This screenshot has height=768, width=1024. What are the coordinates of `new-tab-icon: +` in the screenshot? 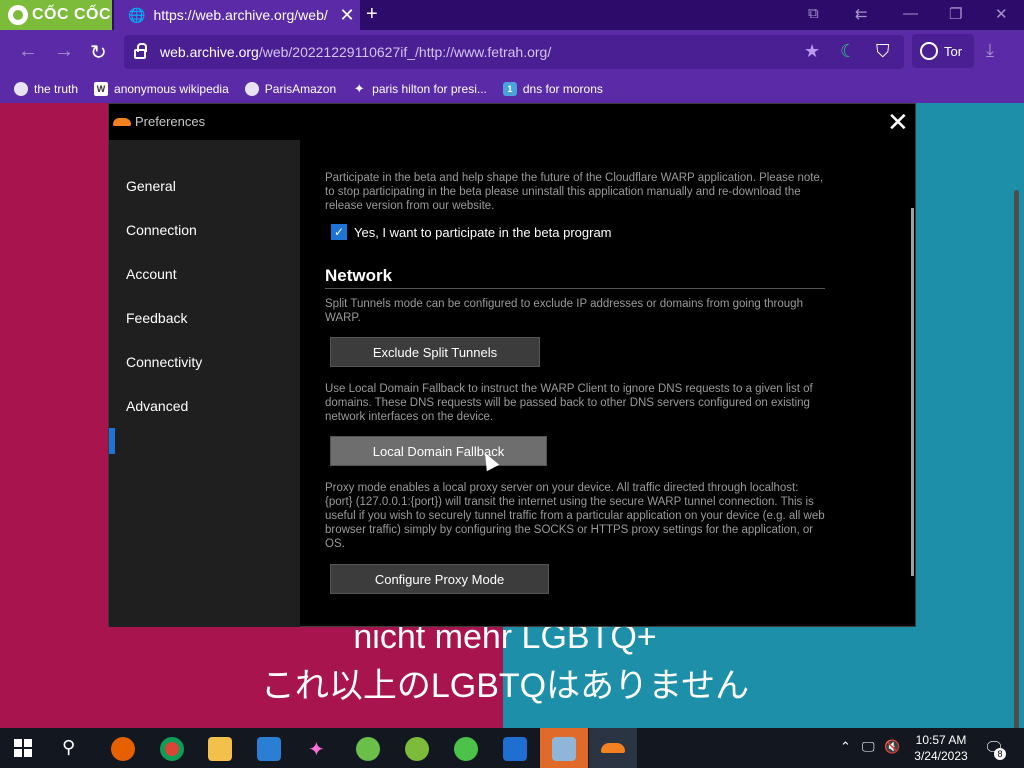 It's located at (372, 14).